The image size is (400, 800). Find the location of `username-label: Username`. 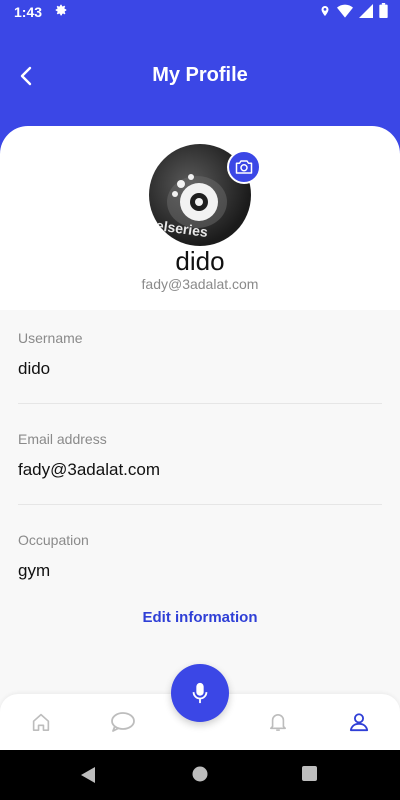

username-label: Username is located at coordinates (50, 338).